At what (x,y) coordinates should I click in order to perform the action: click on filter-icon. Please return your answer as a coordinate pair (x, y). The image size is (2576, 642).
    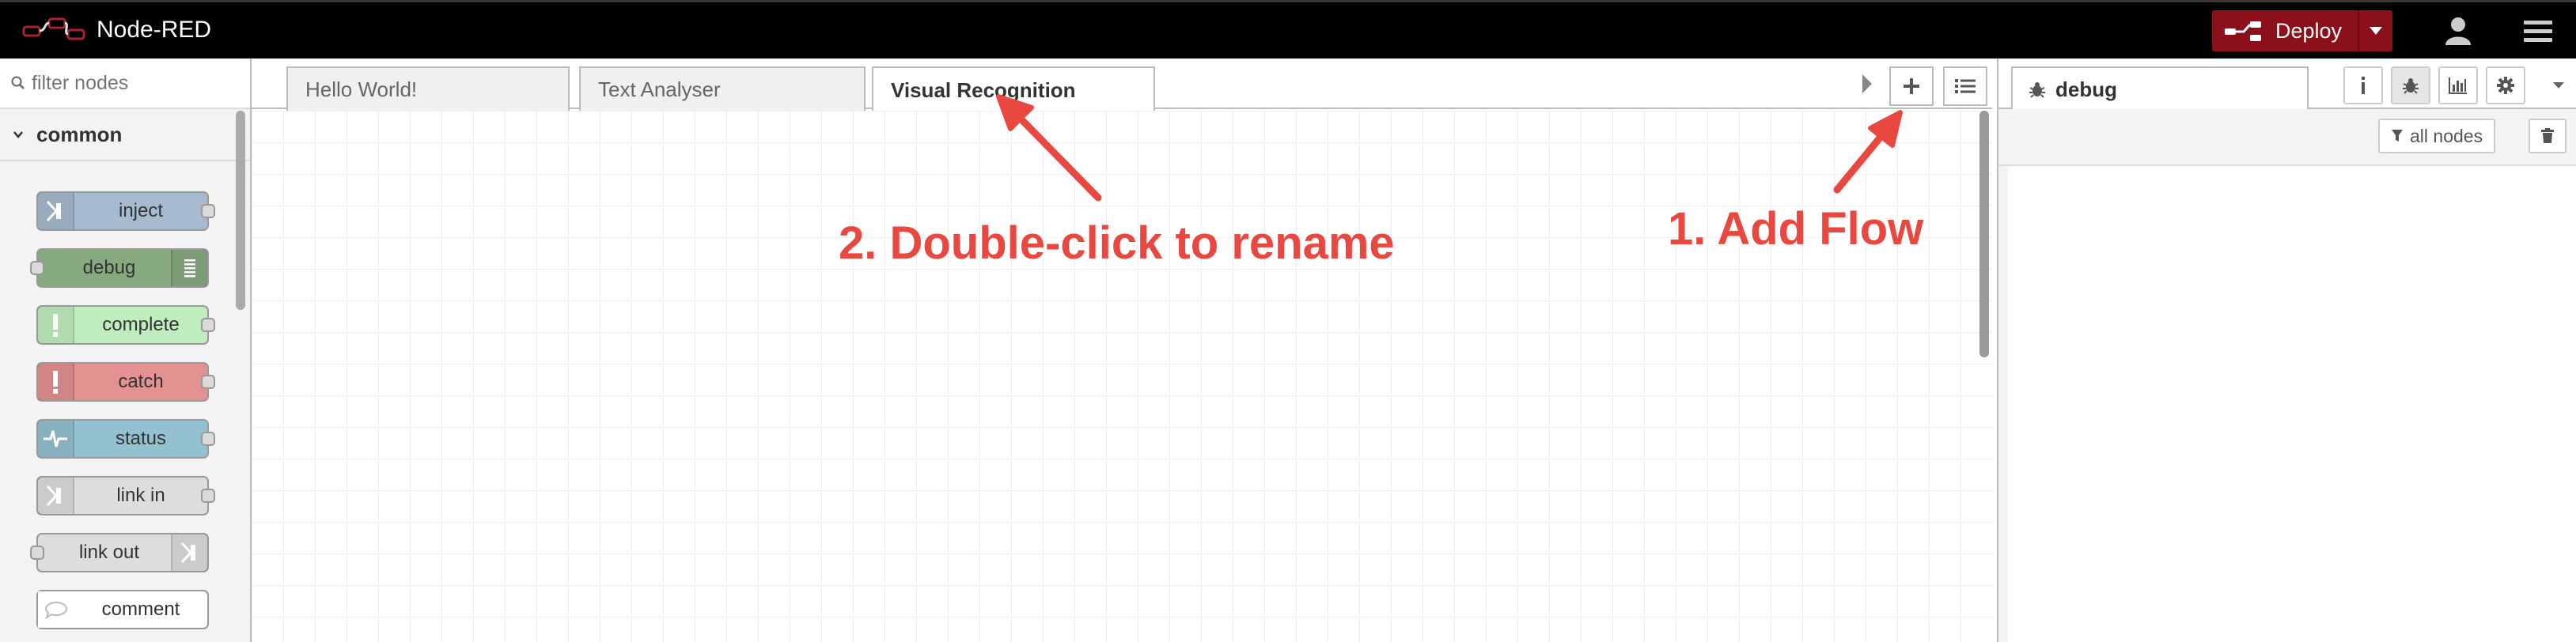
    Looking at the image, I should click on (2397, 136).